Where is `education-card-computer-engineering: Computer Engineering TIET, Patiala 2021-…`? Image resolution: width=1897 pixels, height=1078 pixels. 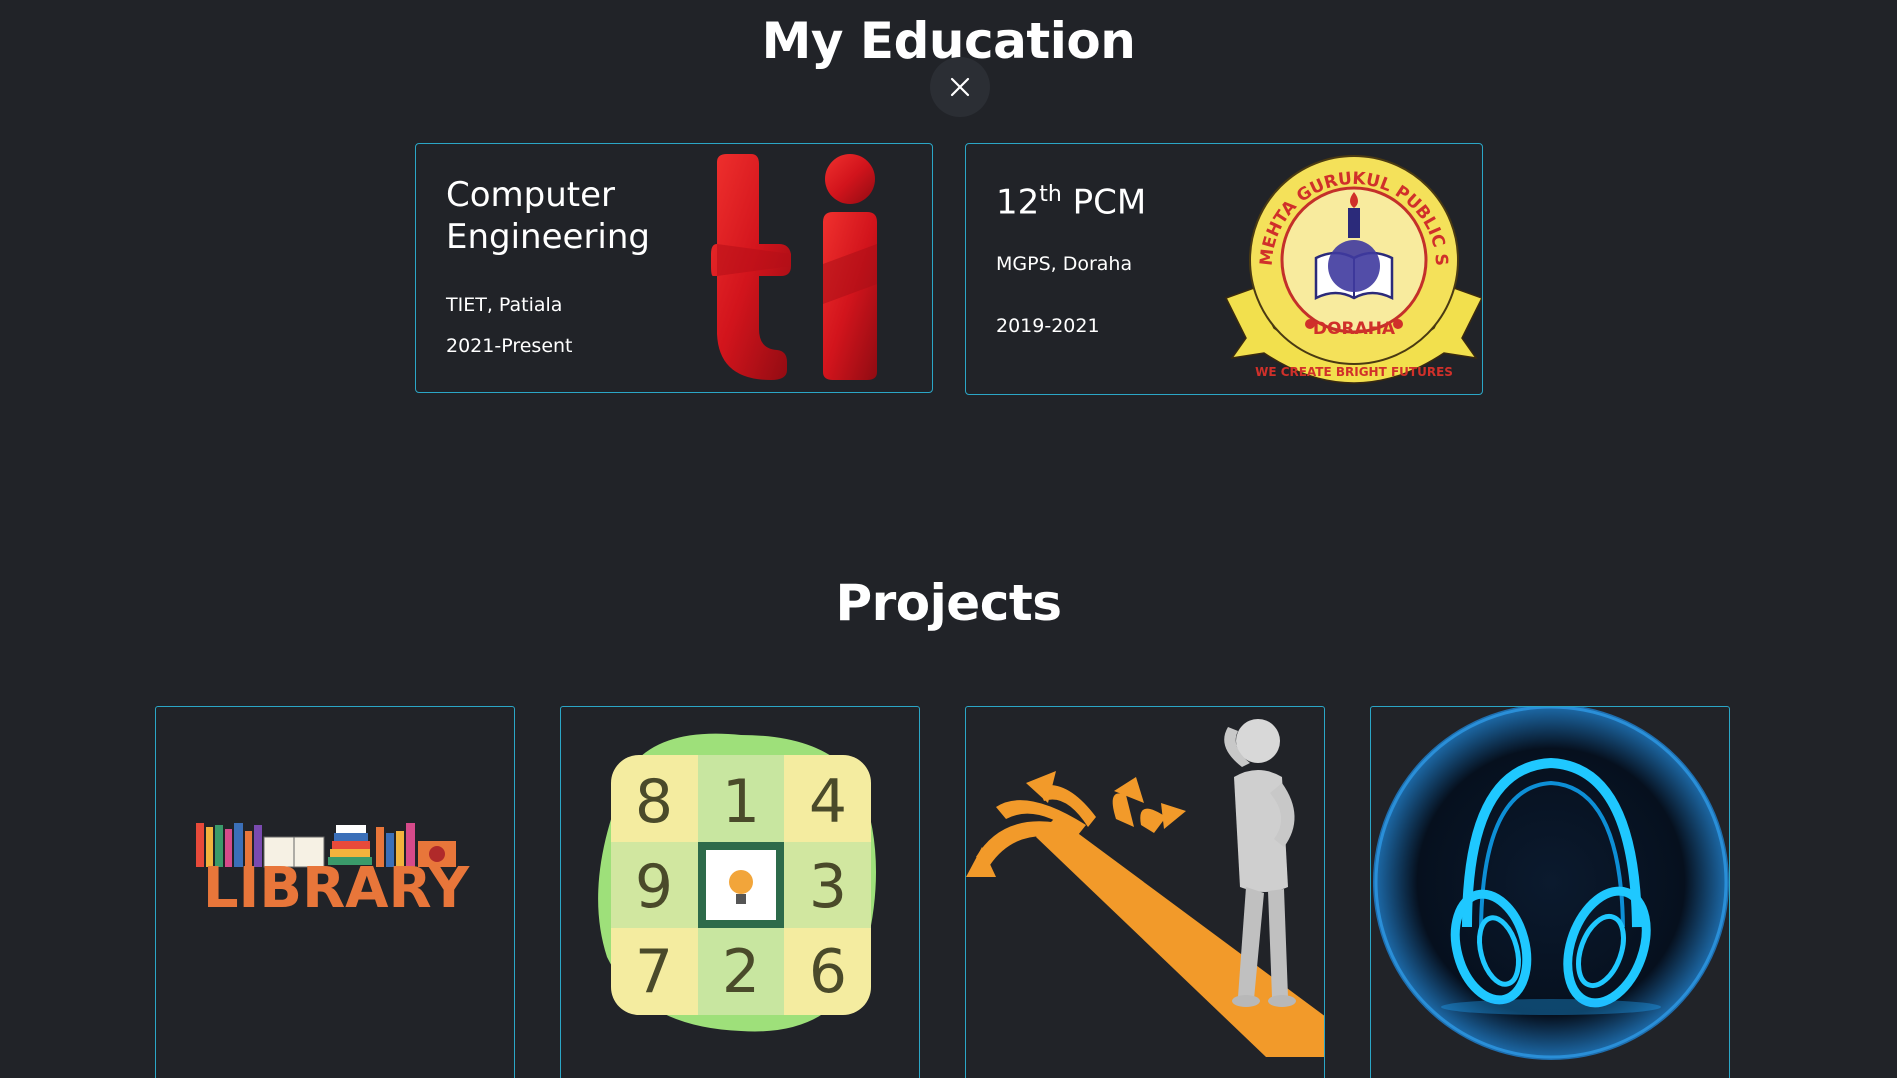 education-card-computer-engineering: Computer Engineering TIET, Patiala 2021-… is located at coordinates (674, 268).